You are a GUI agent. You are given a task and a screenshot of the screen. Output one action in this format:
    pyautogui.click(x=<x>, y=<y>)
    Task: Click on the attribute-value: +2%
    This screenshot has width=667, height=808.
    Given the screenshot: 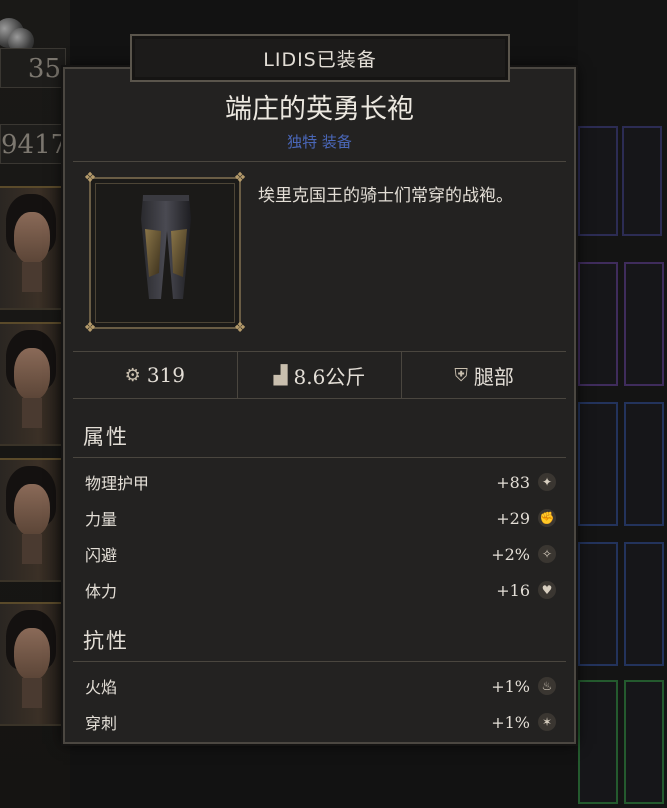 What is the action you would take?
    pyautogui.click(x=510, y=554)
    